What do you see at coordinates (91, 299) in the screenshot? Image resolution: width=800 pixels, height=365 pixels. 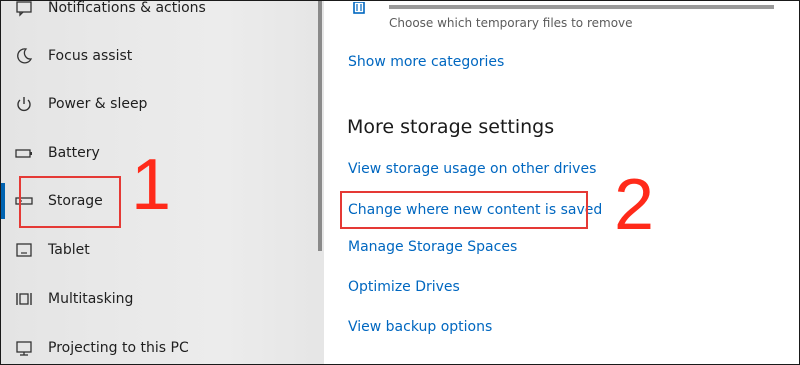 I see `sidebar-item-label: Multitasking` at bounding box center [91, 299].